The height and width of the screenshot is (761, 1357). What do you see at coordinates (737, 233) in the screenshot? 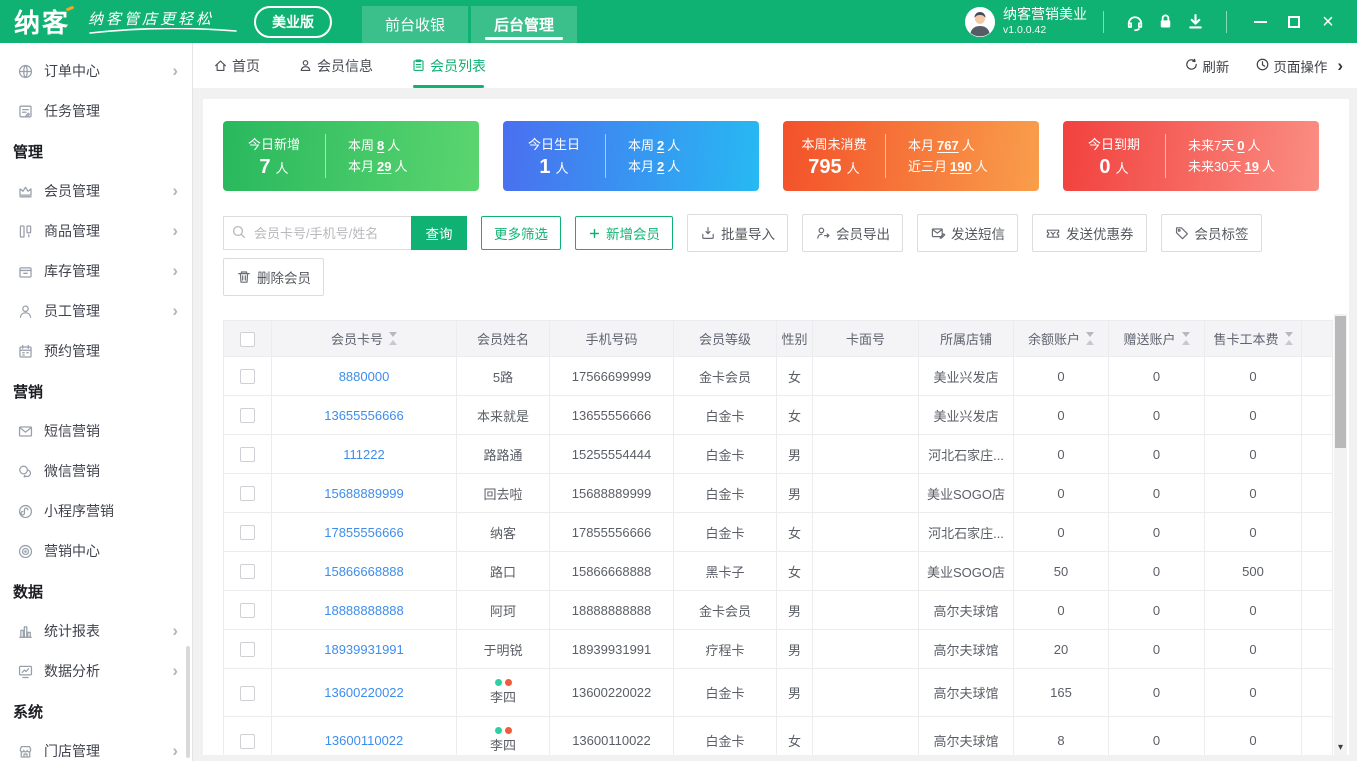
I see `batch-import-button: 批量导入` at bounding box center [737, 233].